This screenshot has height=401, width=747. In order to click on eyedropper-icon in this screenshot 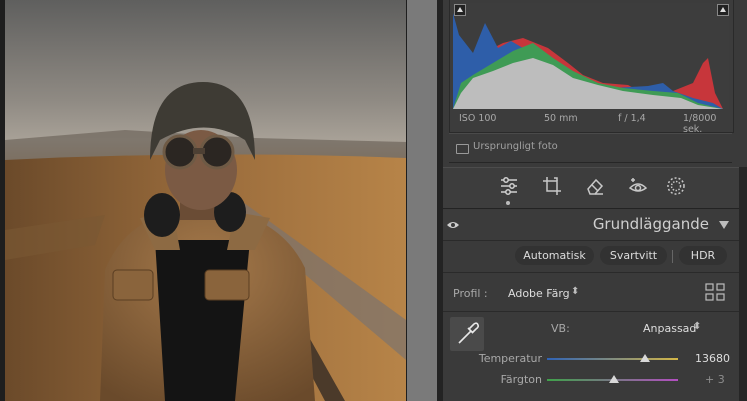, I will do `click(467, 334)`.